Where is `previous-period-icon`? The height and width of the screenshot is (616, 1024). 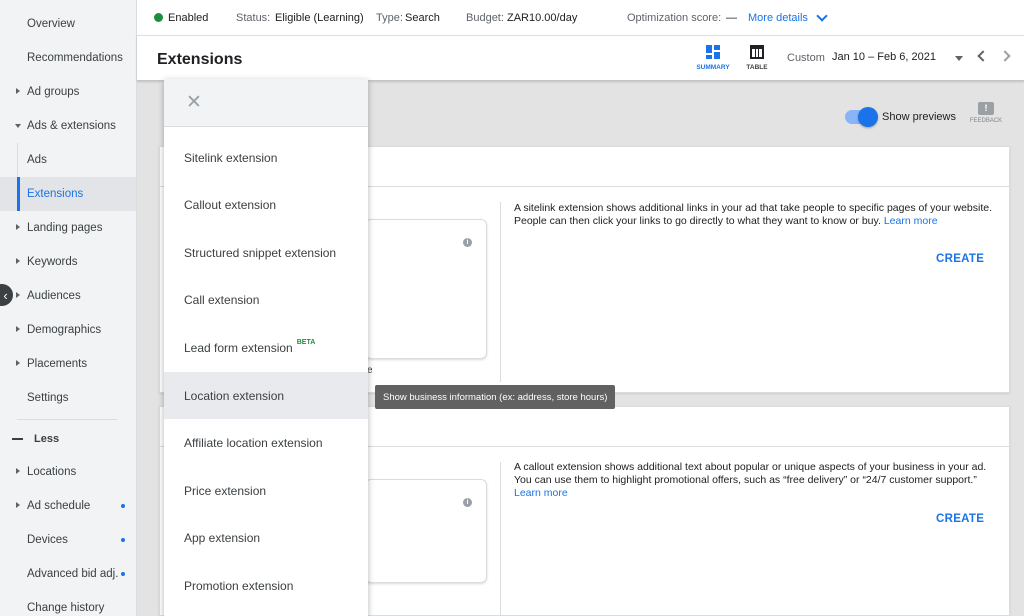
previous-period-icon is located at coordinates (983, 56).